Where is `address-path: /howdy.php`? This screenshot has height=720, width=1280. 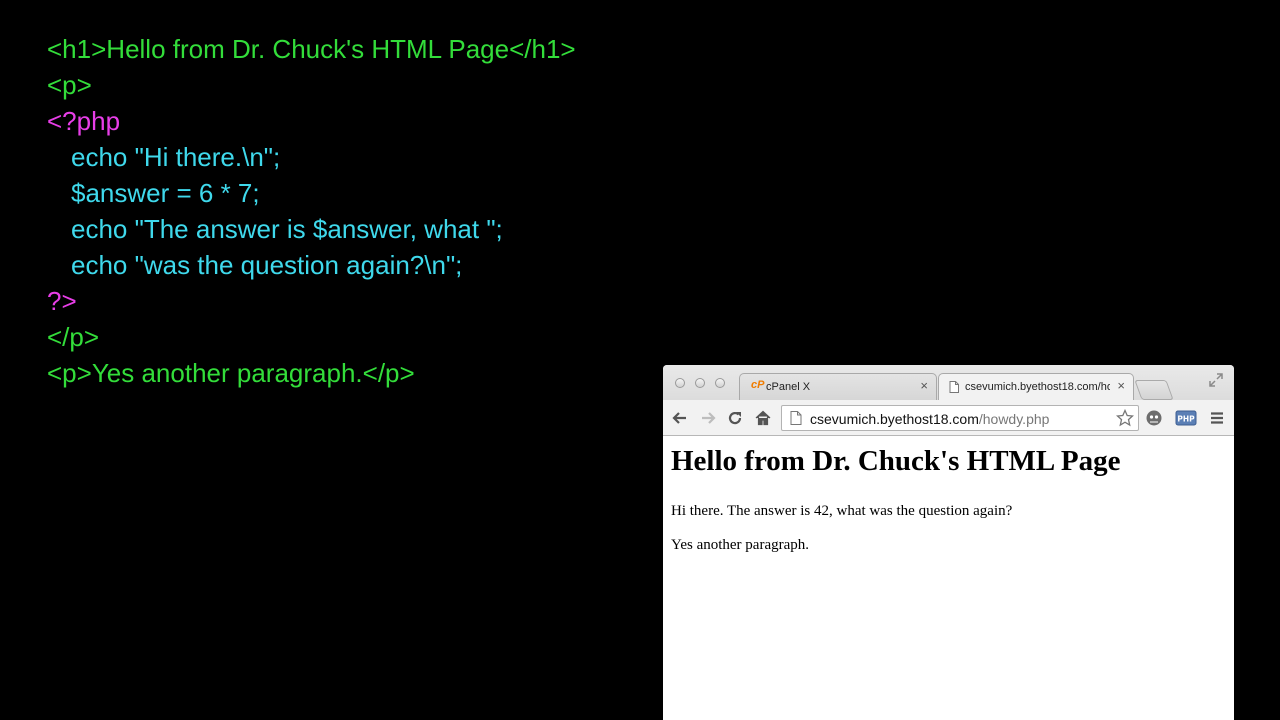
address-path: /howdy.php is located at coordinates (1014, 419).